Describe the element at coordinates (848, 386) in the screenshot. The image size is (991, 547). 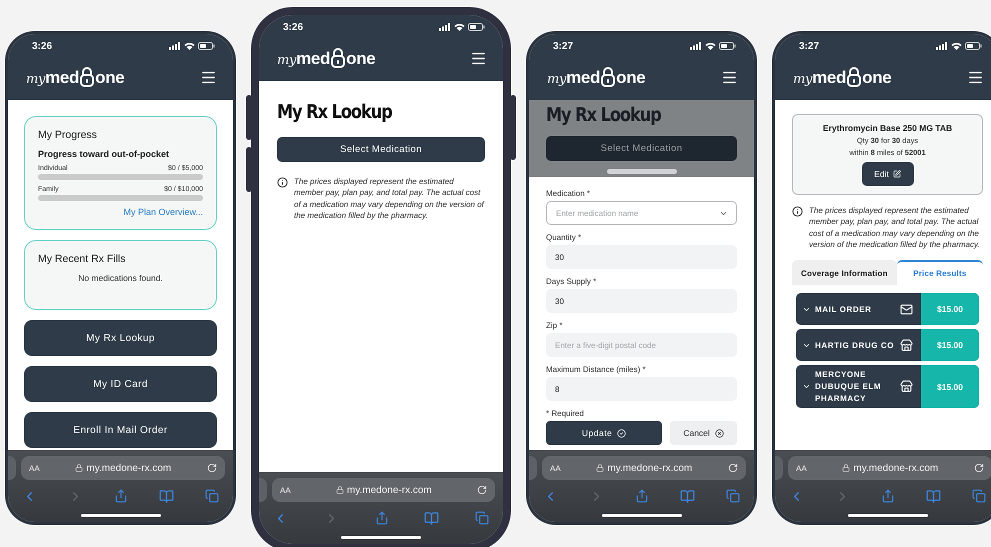
I see `pharmacy-name: MERCYONE DUBUQUE ELM PHARMACY` at that location.